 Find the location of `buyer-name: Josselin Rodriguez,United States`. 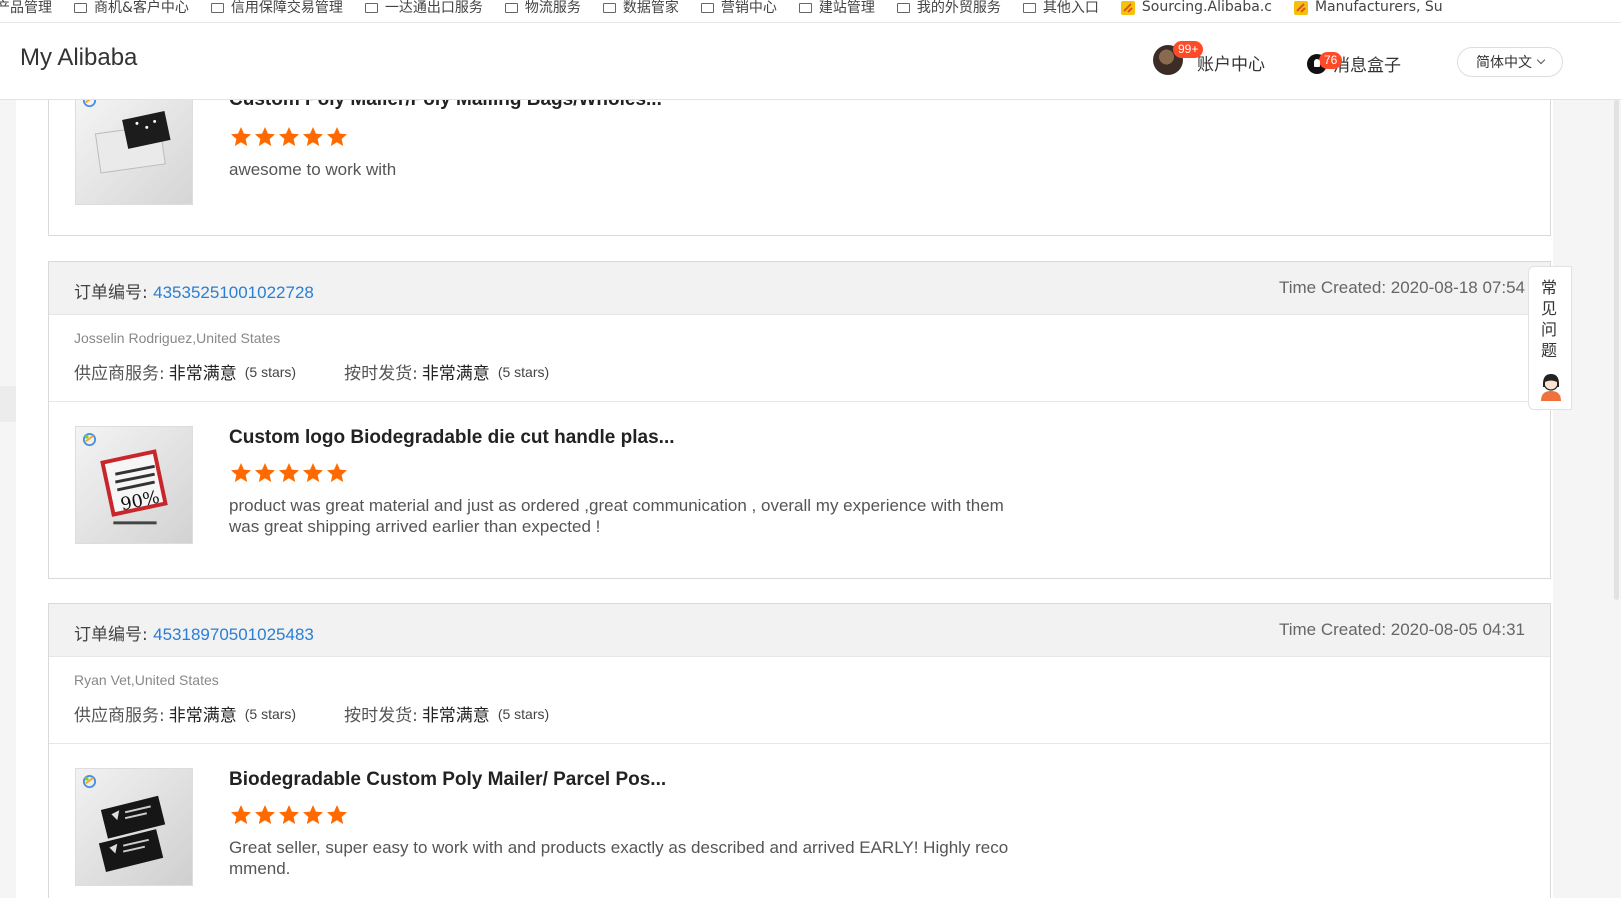

buyer-name: Josselin Rodriguez,United States is located at coordinates (177, 338).